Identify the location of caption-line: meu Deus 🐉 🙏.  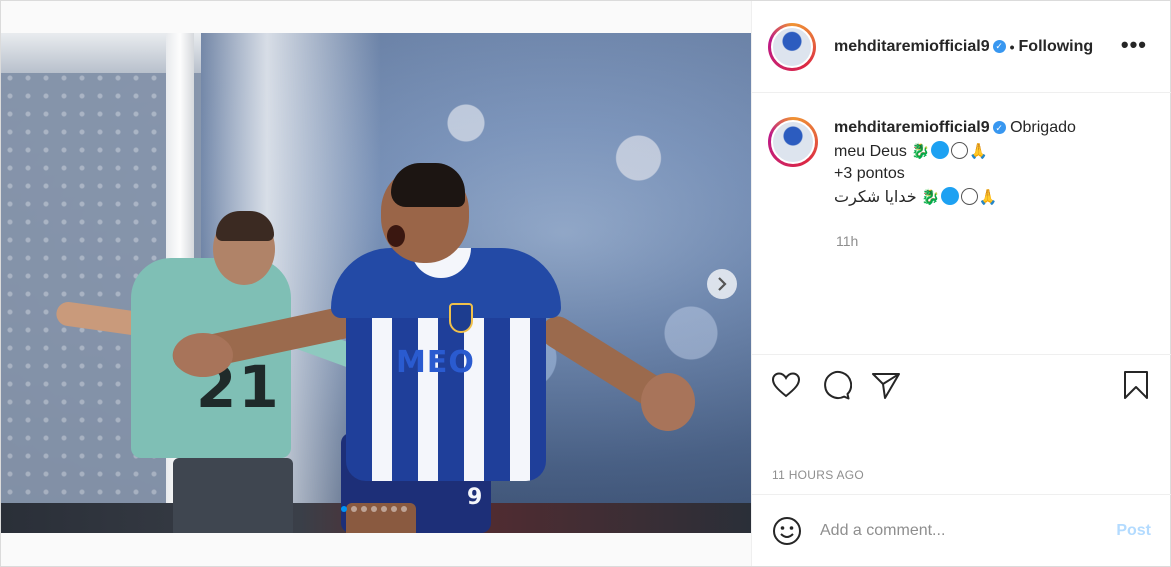
(955, 152).